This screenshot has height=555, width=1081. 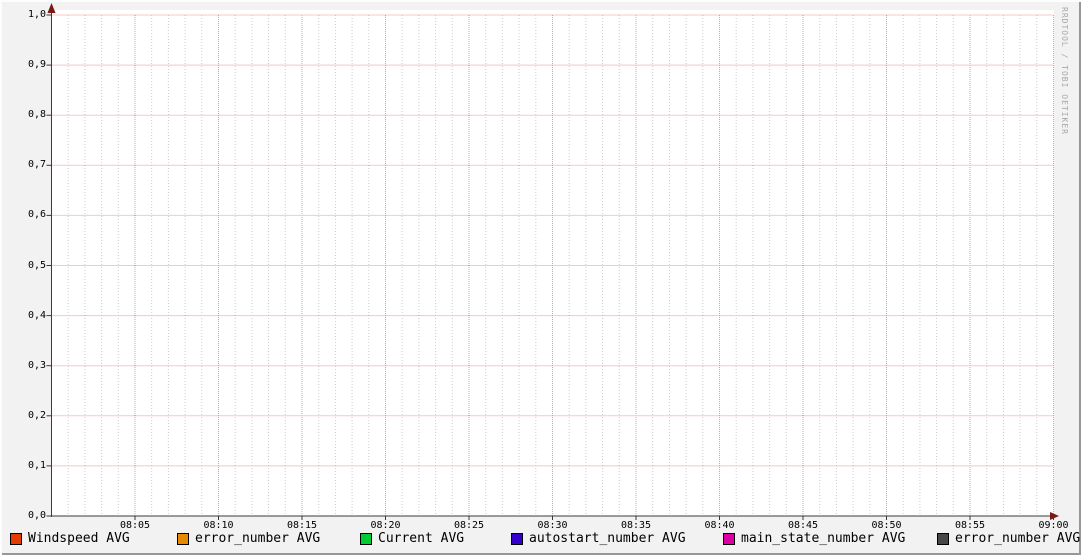 I want to click on legend-item: Windspeed AVG, so click(x=70, y=539).